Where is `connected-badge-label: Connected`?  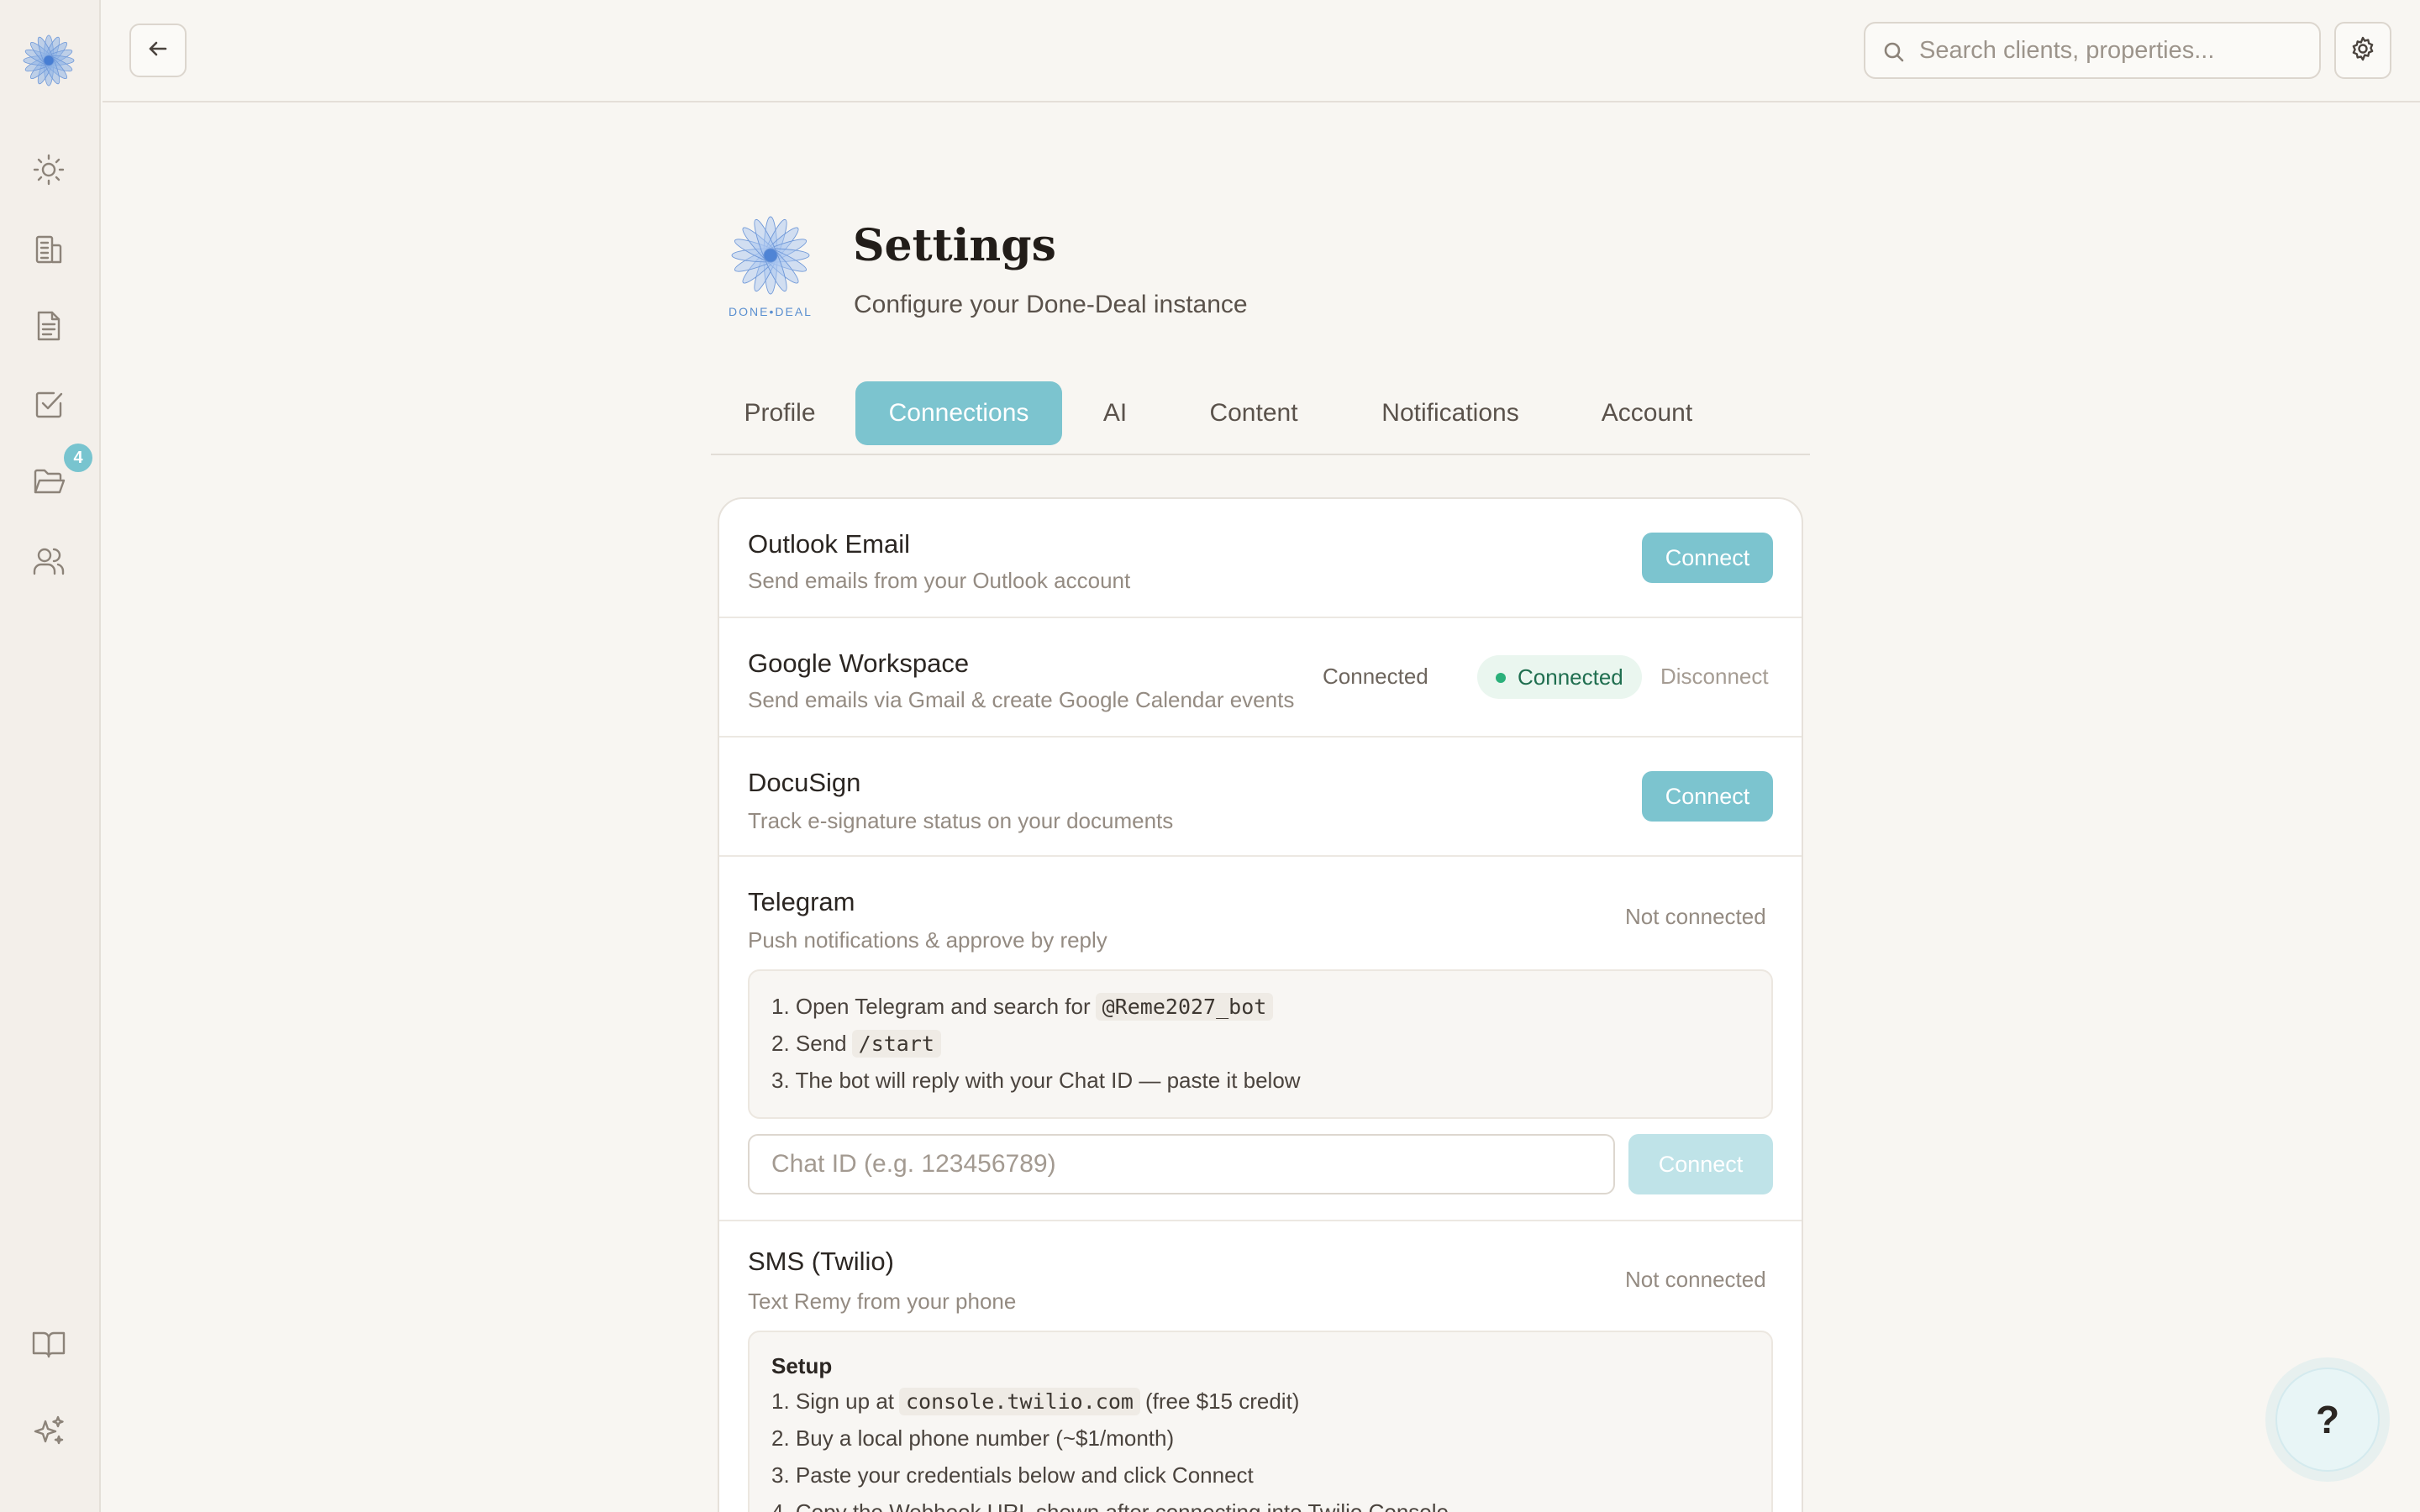 connected-badge-label: Connected is located at coordinates (1570, 677).